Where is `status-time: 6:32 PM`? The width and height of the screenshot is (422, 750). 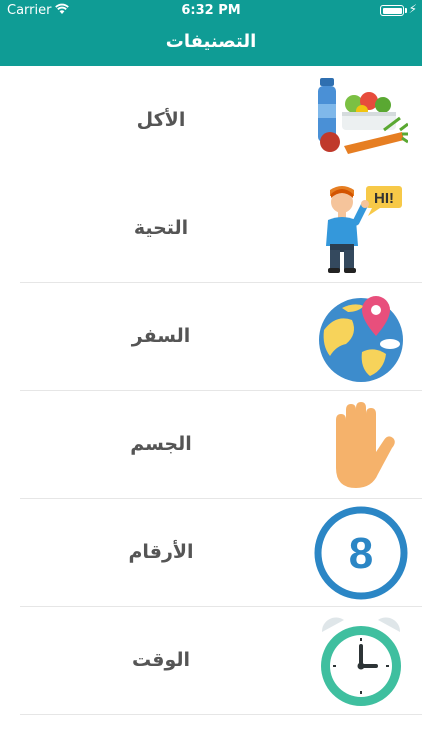 status-time: 6:32 PM is located at coordinates (211, 10).